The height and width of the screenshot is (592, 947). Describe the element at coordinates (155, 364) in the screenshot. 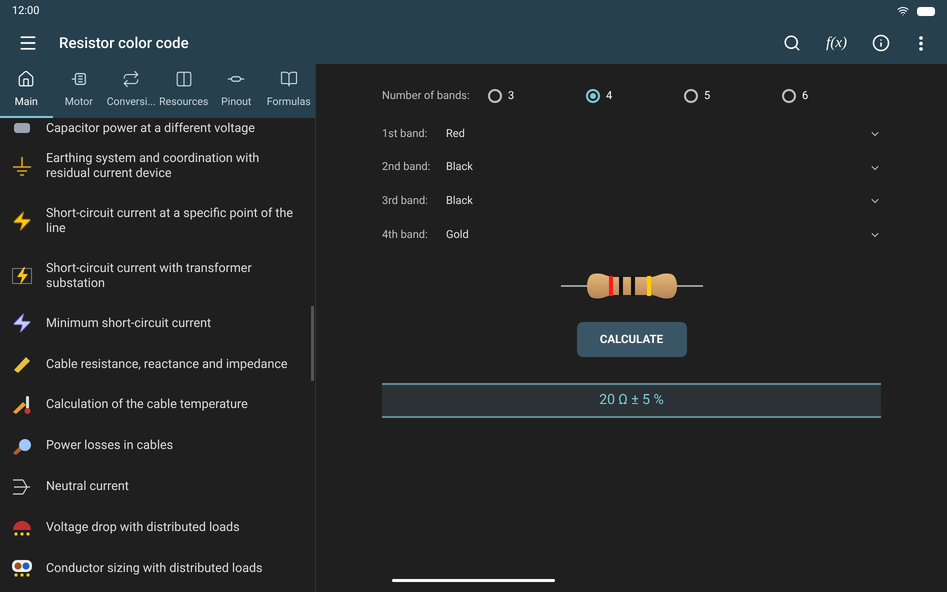

I see `sidebar-item: Cable resistance, reactance and impedance` at that location.